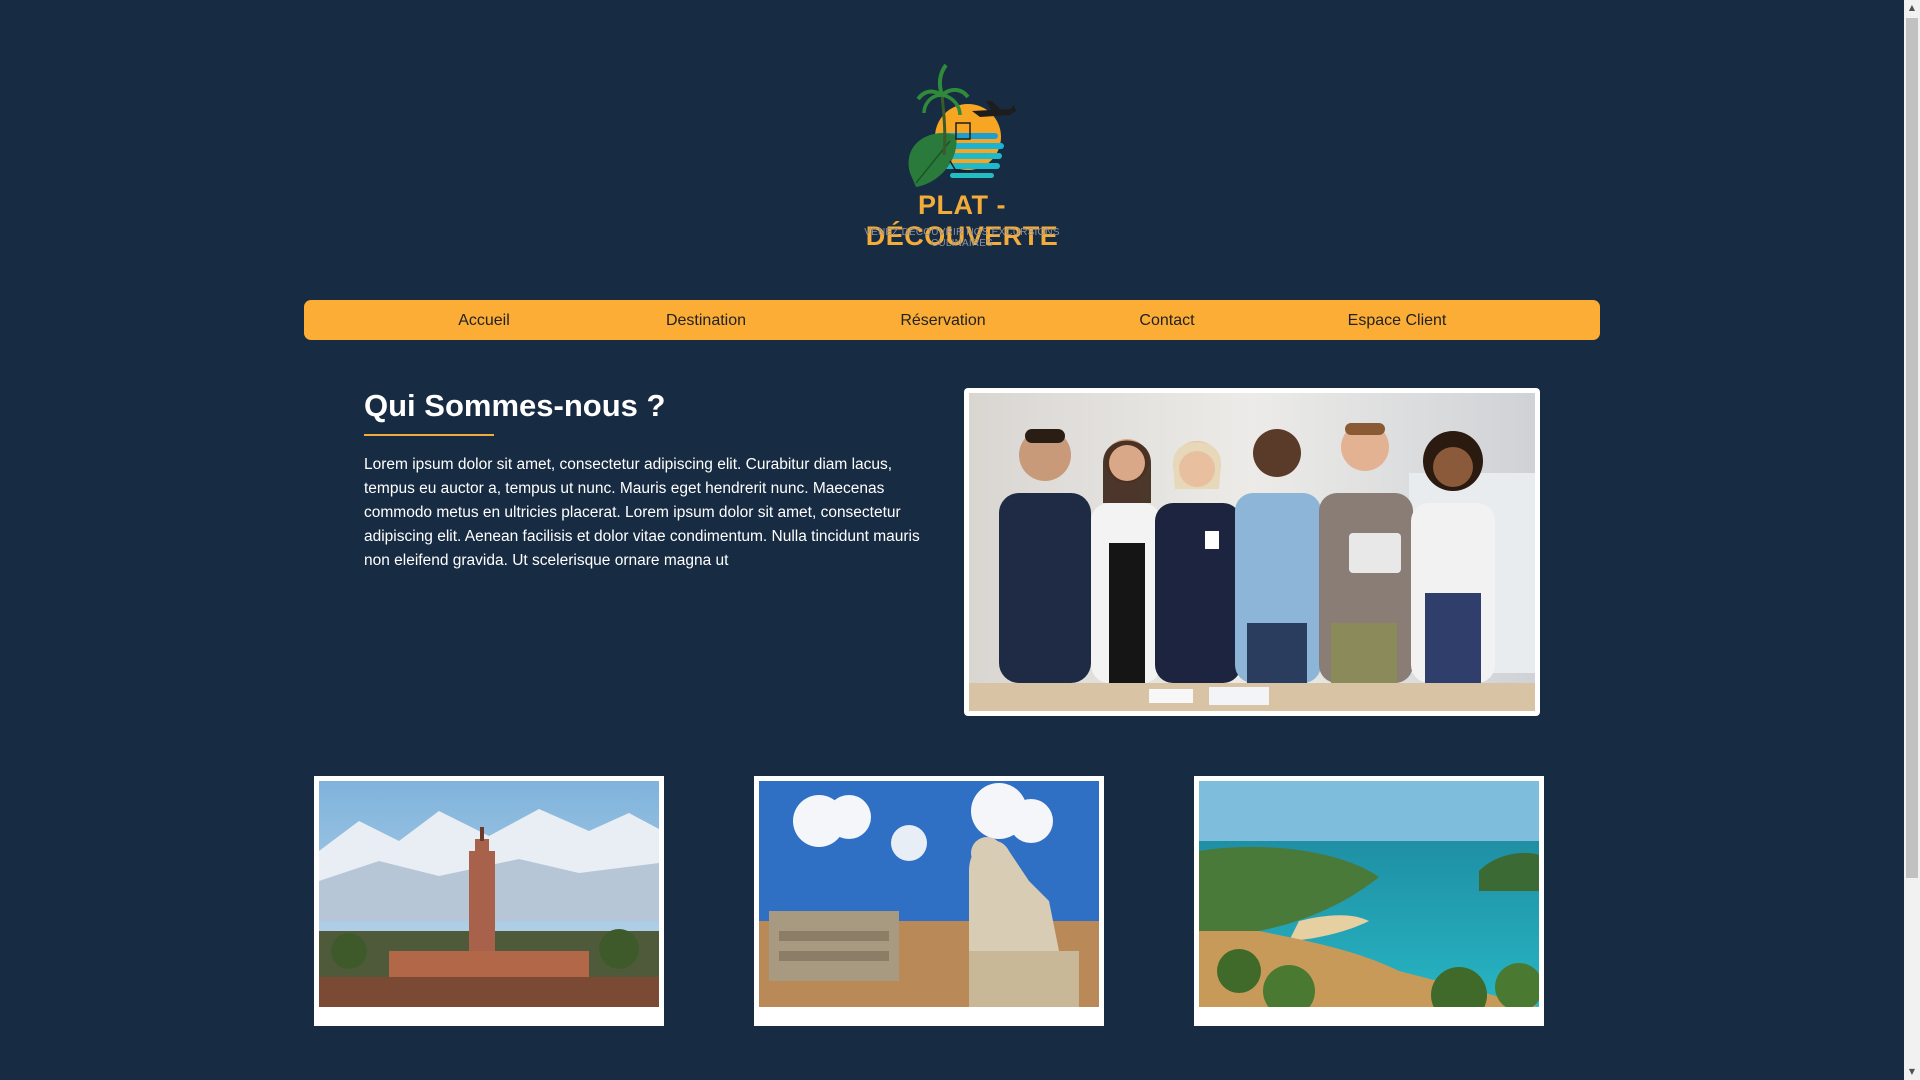 This screenshot has height=1080, width=1920. I want to click on about-title-underline, so click(429, 435).